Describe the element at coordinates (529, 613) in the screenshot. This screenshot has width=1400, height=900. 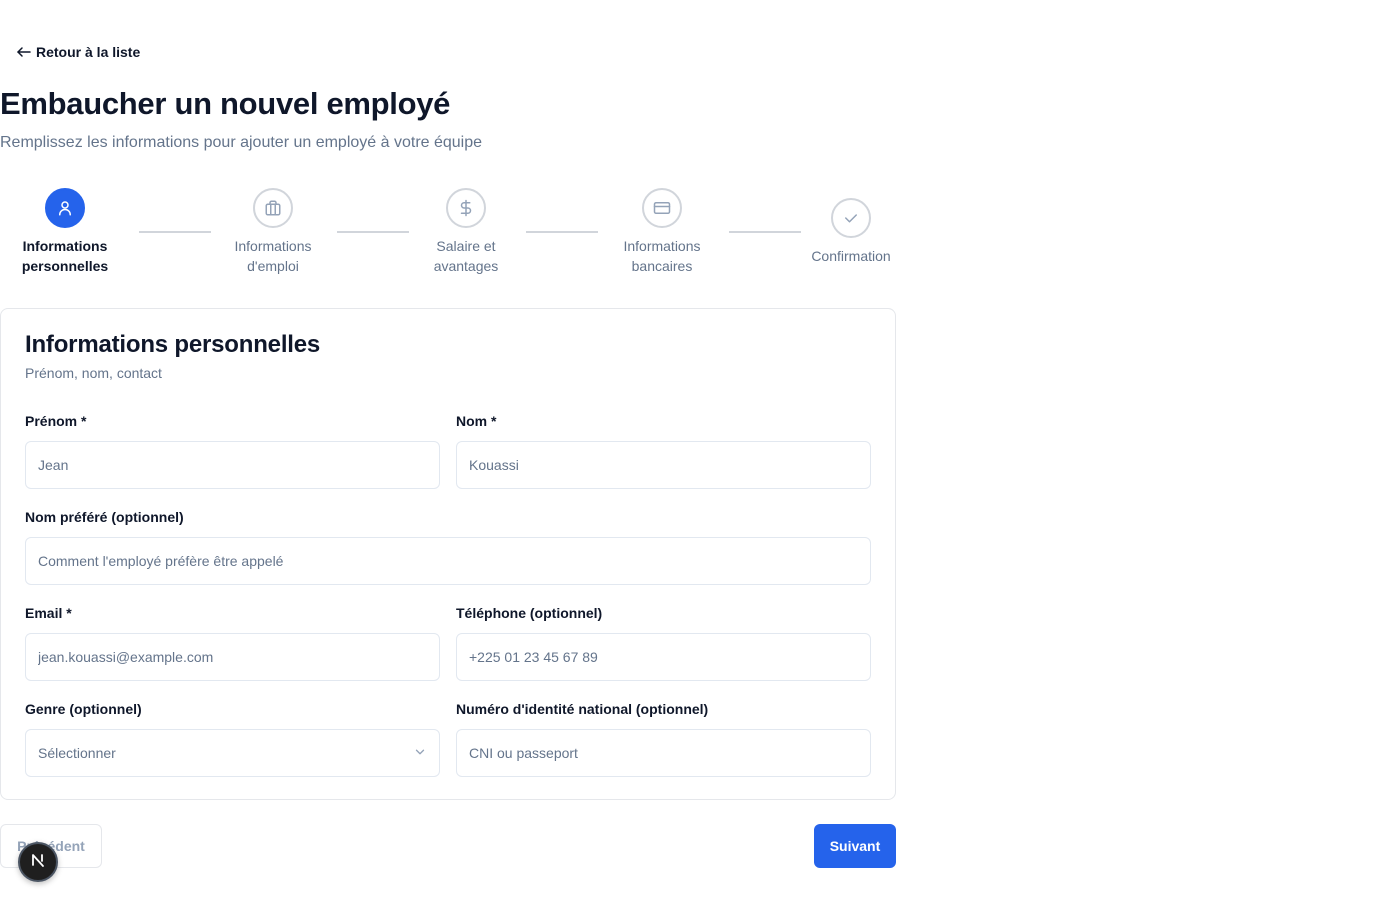
I see `phone-label: Téléphone (optionnel)` at that location.